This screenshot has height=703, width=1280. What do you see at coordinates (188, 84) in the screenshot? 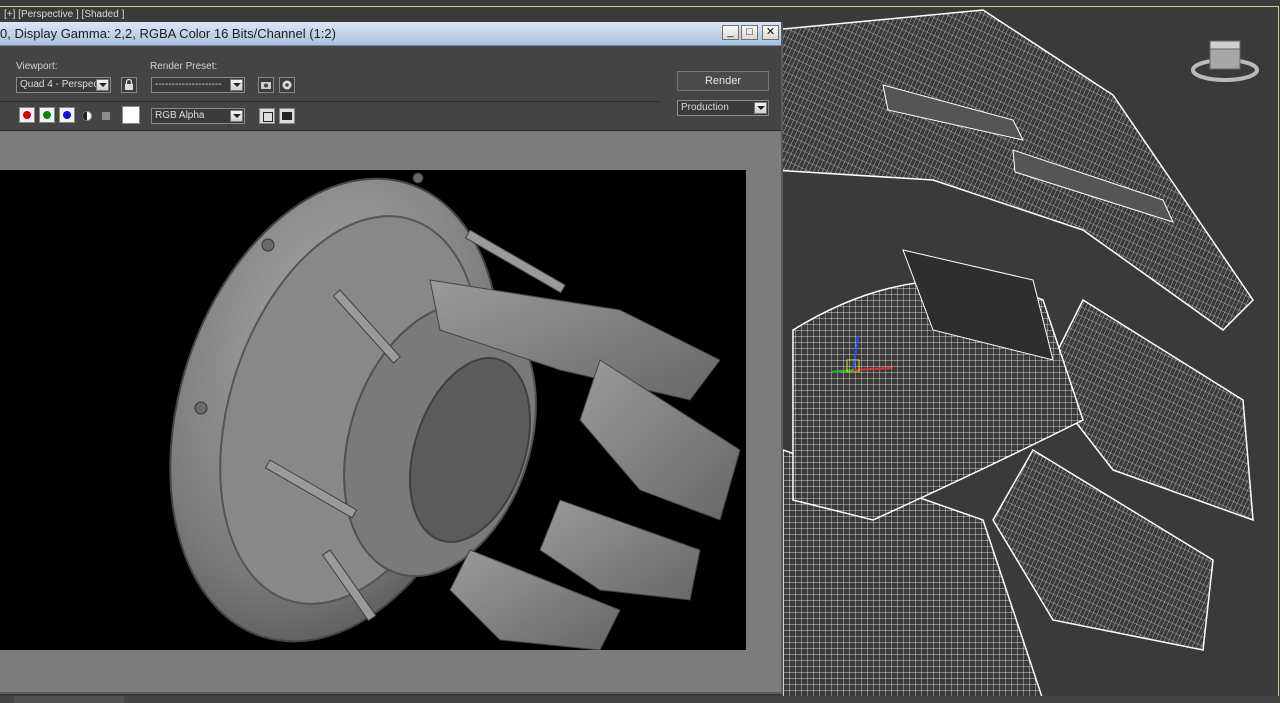
I see `render-preset-value: --------------------` at bounding box center [188, 84].